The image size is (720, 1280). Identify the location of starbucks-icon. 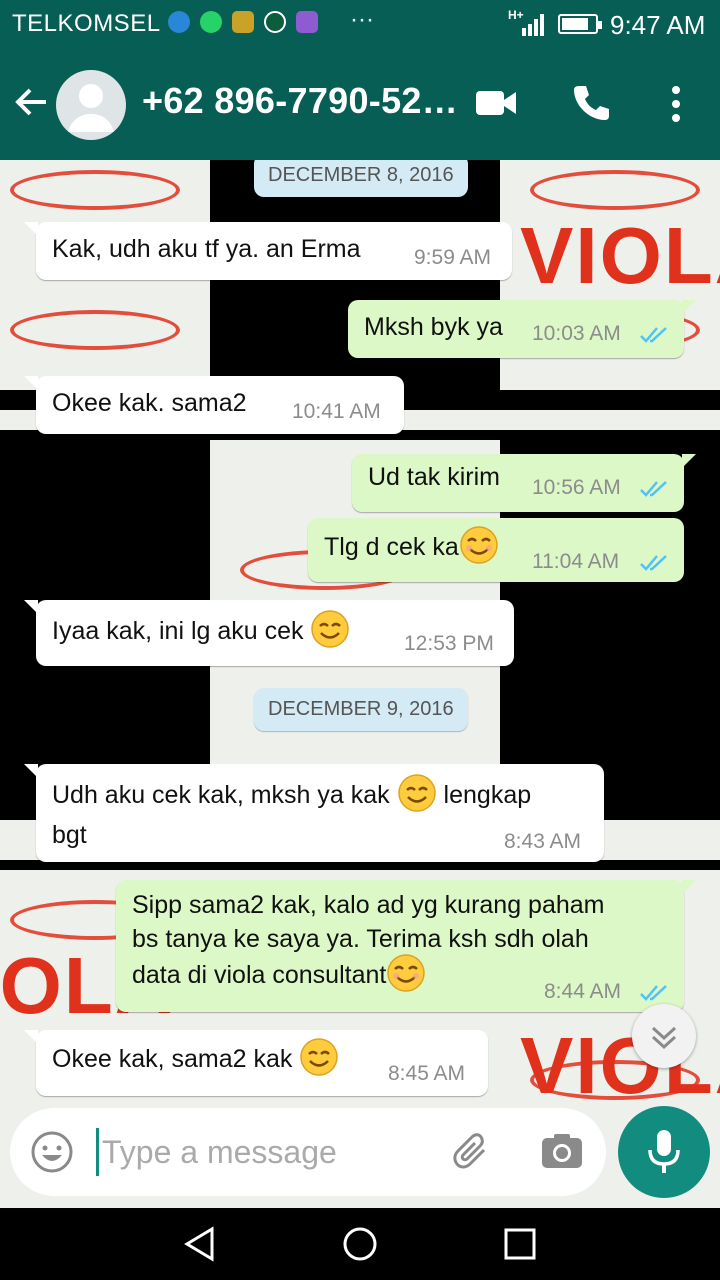
(275, 22).